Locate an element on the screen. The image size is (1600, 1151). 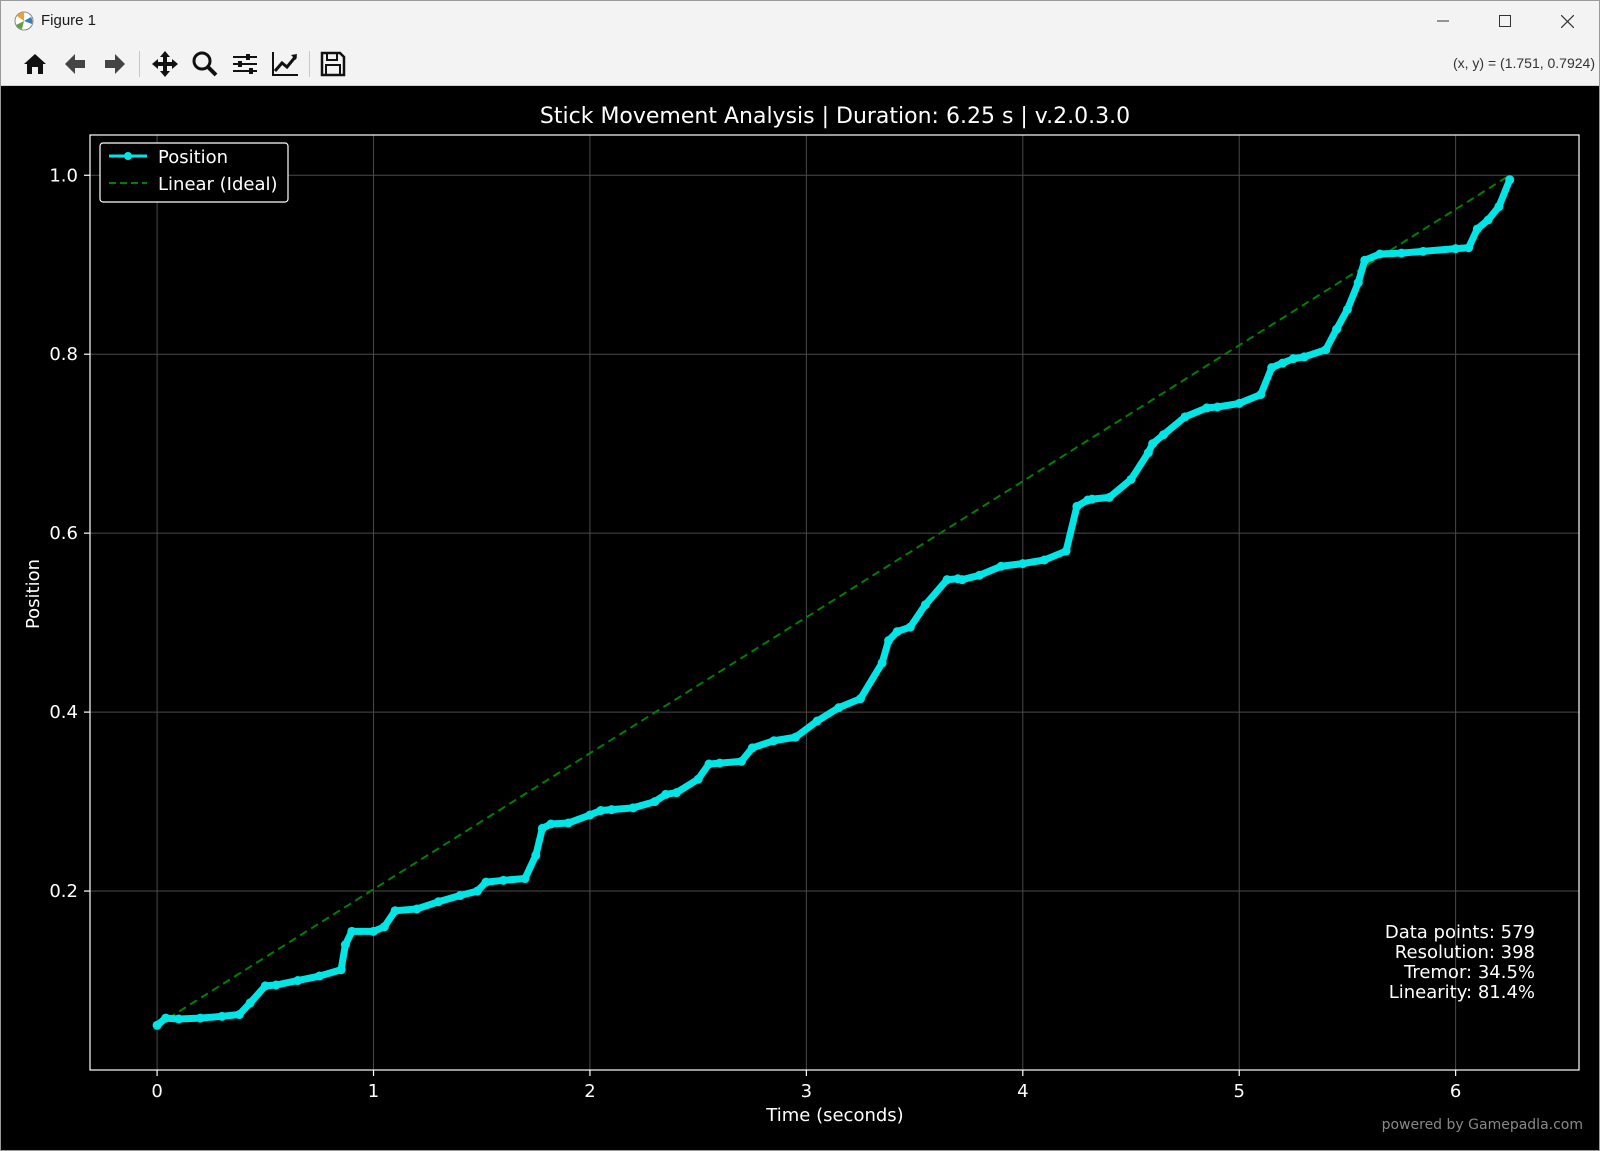
matplotlib-logo-icon is located at coordinates (24, 21).